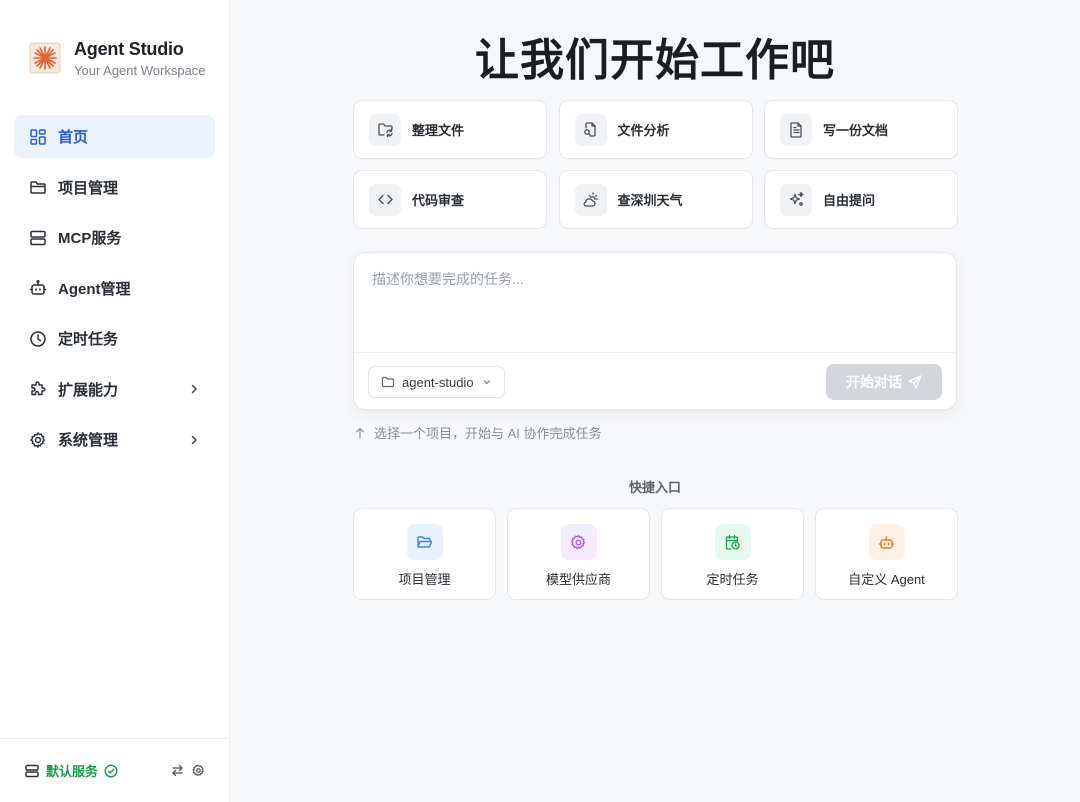  I want to click on task-composer: agent-studio 开始对话, so click(655, 331).